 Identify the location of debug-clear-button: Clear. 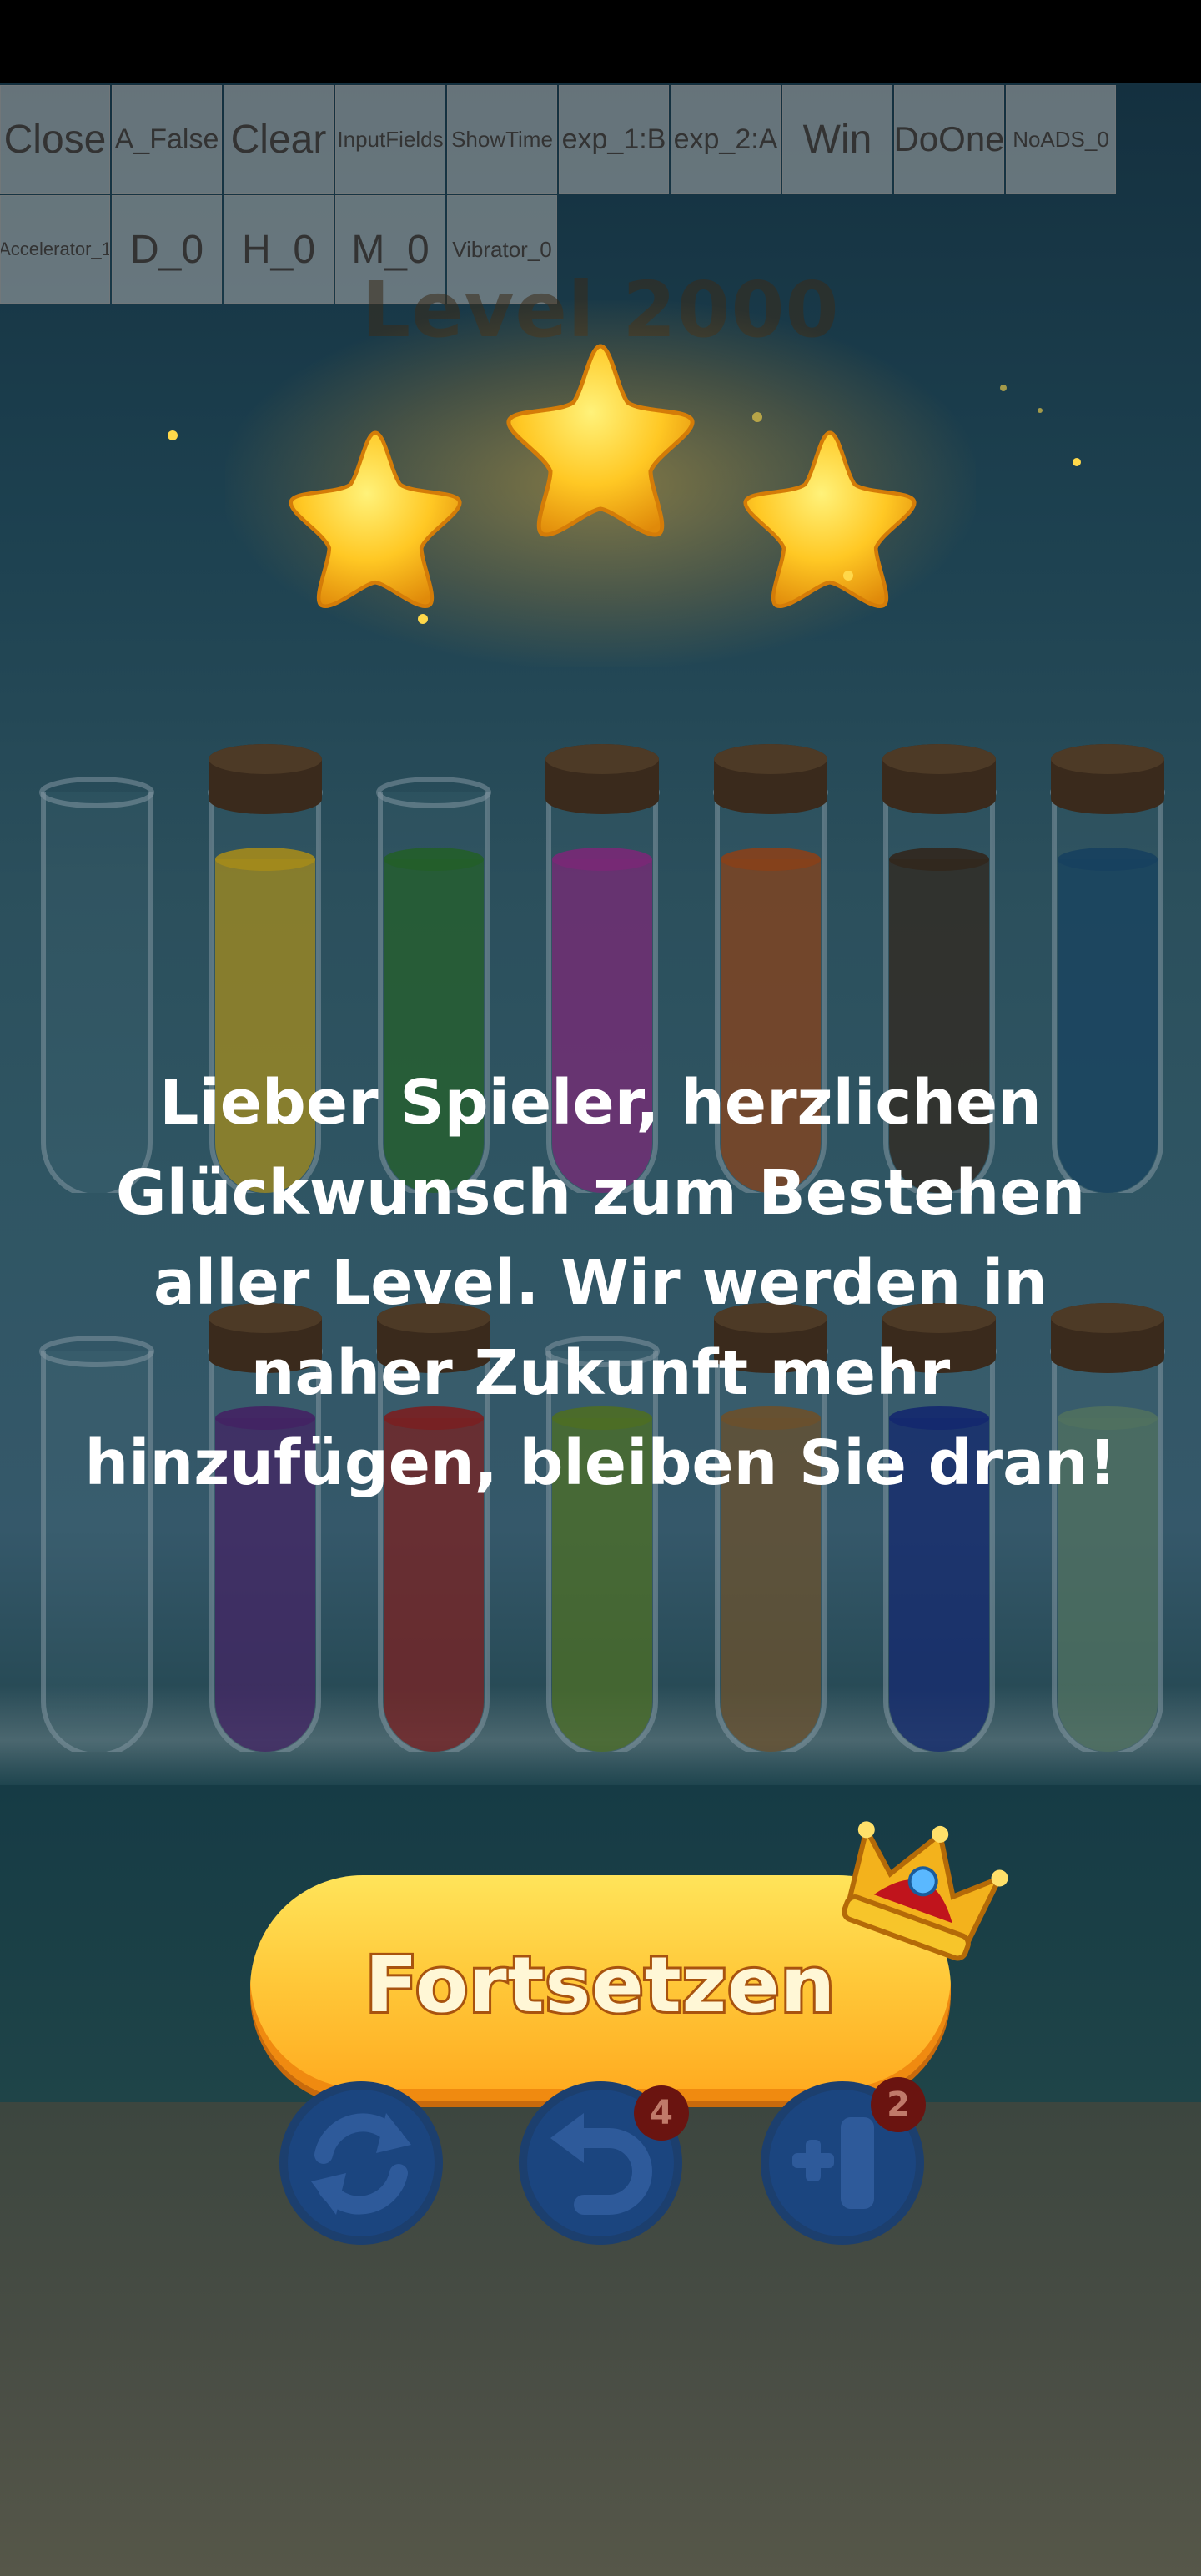
(279, 139).